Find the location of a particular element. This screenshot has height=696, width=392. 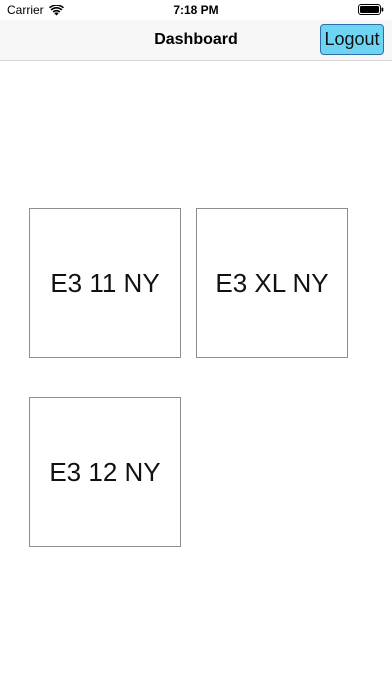

status-time: 7:18 PM is located at coordinates (196, 10).